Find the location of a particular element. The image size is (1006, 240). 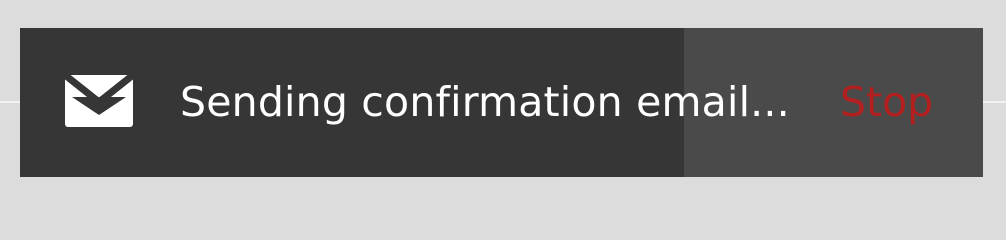

envelope-icon is located at coordinates (99, 101).